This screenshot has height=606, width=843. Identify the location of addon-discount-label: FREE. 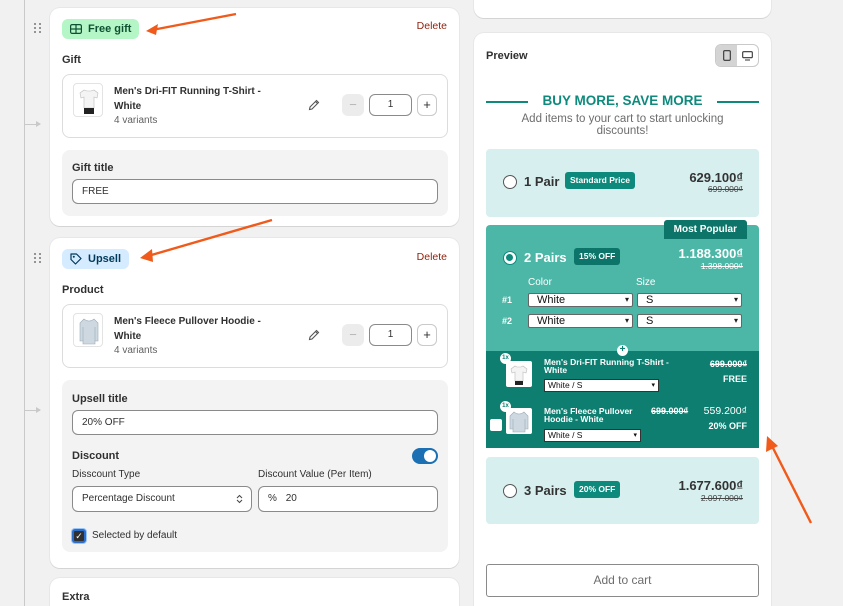
(734, 379).